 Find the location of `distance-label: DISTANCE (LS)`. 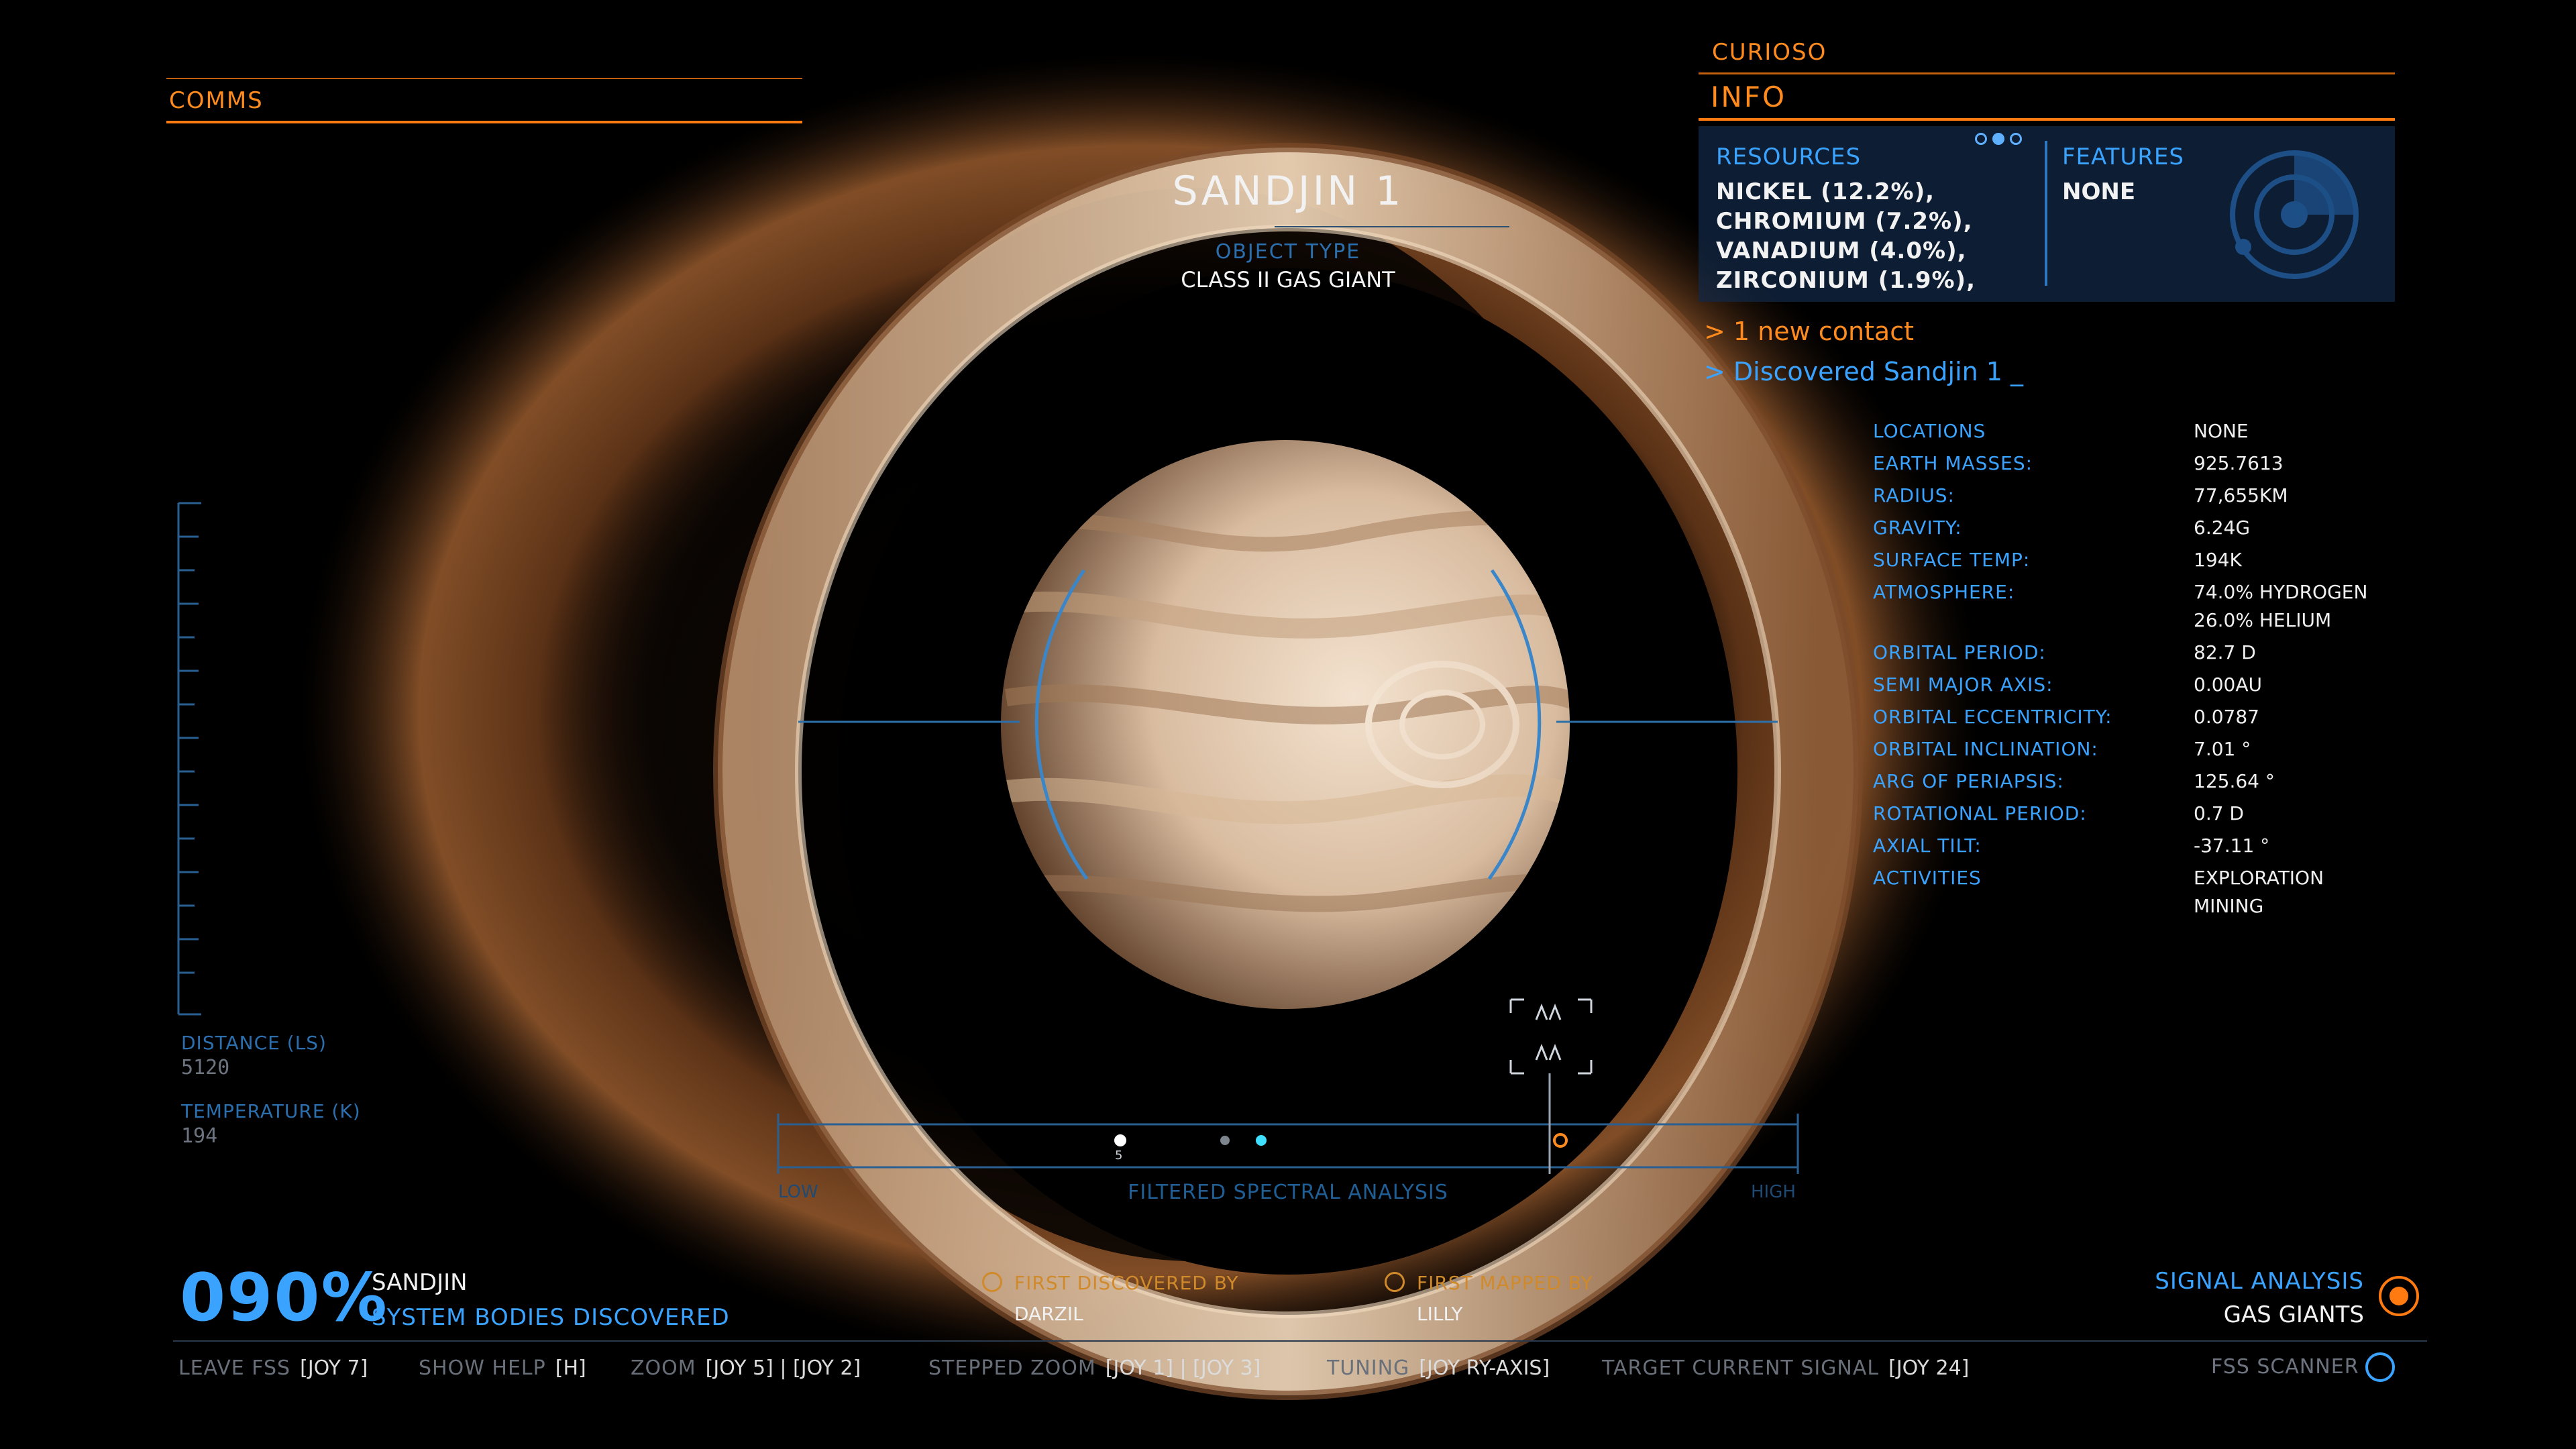

distance-label: DISTANCE (LS) is located at coordinates (254, 1043).